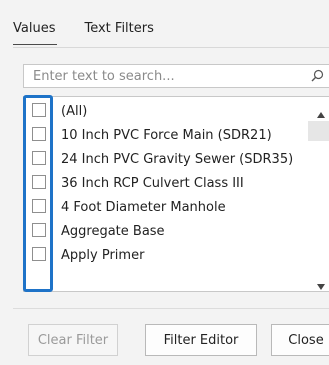 This screenshot has width=329, height=365. What do you see at coordinates (171, 308) in the screenshot?
I see `footer-divider` at bounding box center [171, 308].